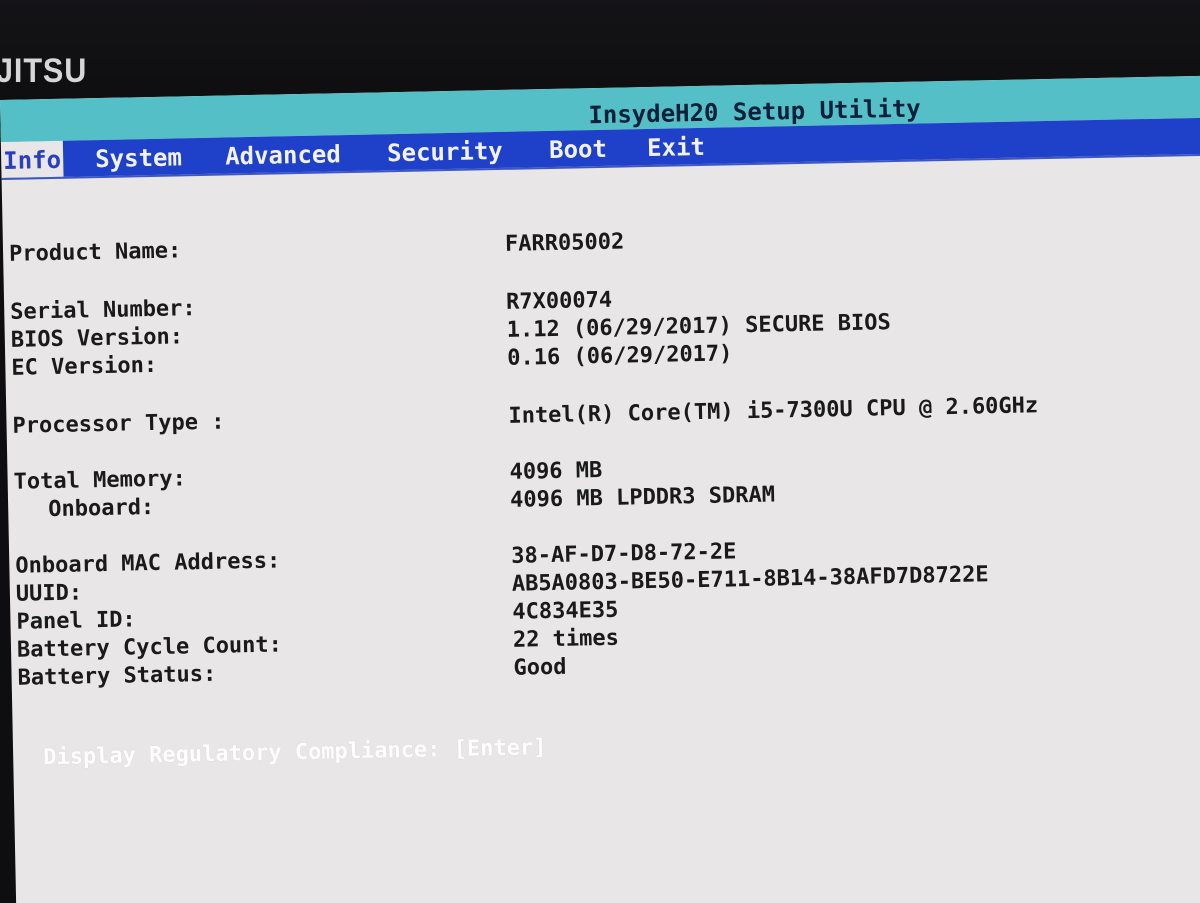 The width and height of the screenshot is (1200, 903). I want to click on battery-status-value: Good, so click(540, 667).